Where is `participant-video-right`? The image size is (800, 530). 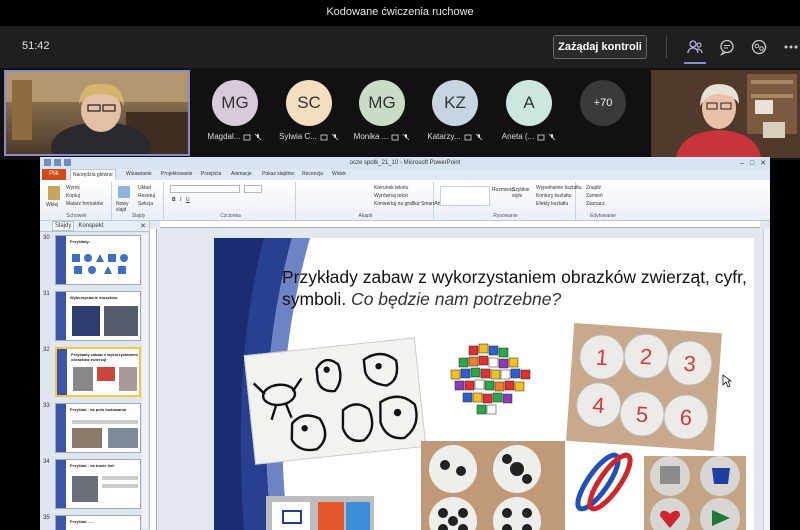 participant-video-right is located at coordinates (725, 114).